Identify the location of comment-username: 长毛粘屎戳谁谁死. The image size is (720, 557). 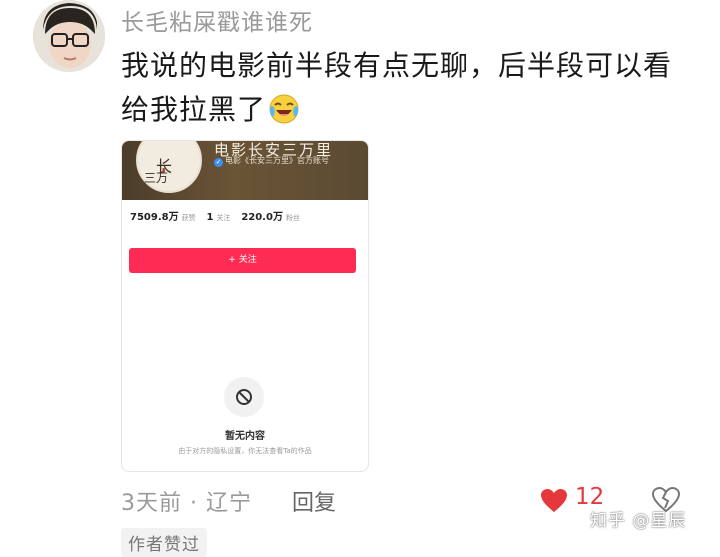
(217, 20).